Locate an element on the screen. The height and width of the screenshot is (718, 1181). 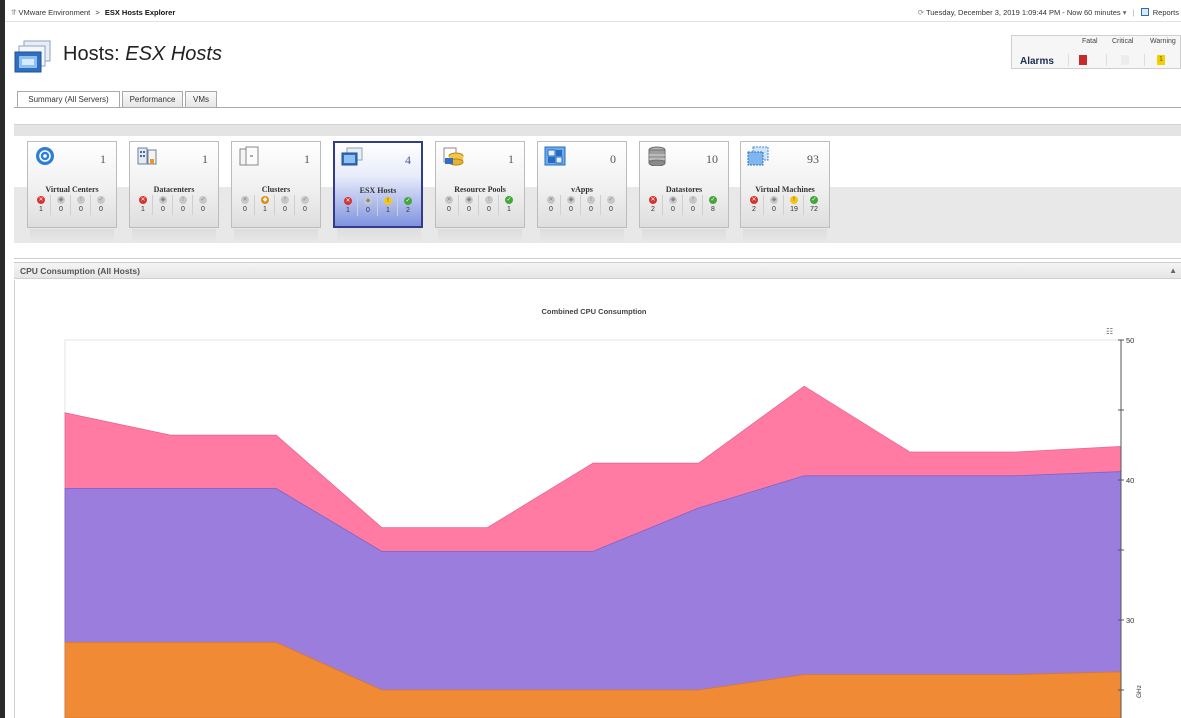
y-tick-label: 50 is located at coordinates (1130, 340).